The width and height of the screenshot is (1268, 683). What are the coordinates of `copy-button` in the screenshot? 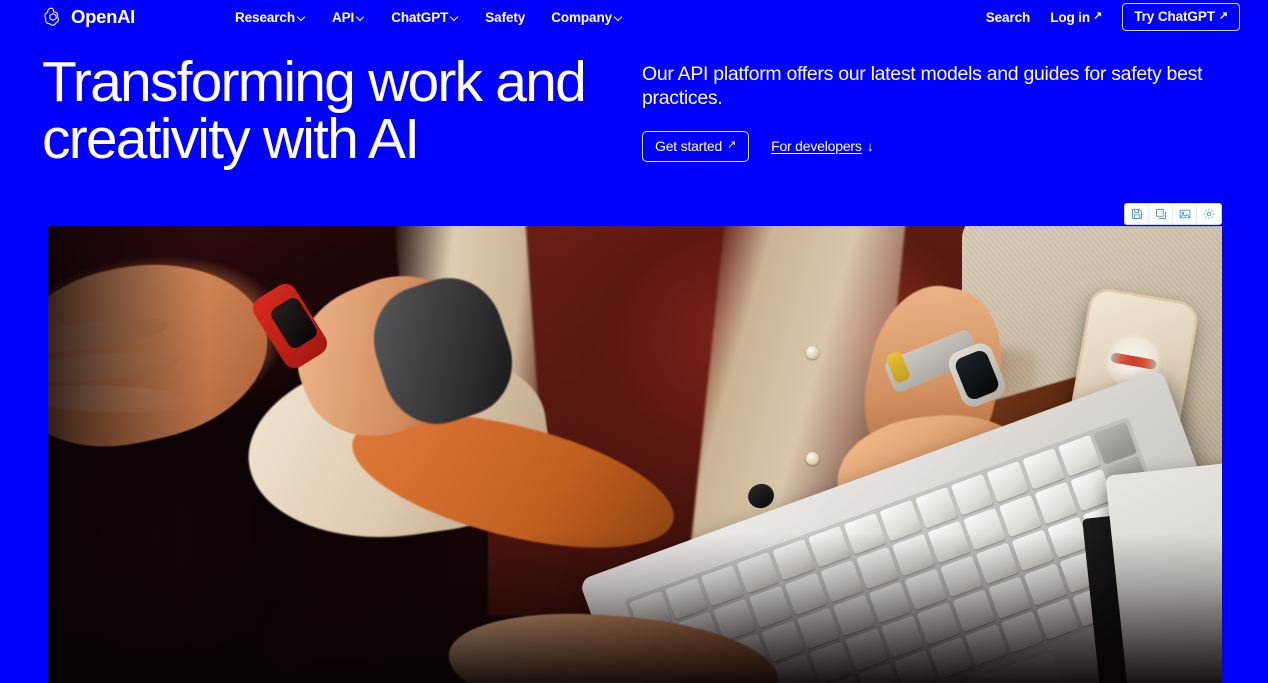 It's located at (1161, 214).